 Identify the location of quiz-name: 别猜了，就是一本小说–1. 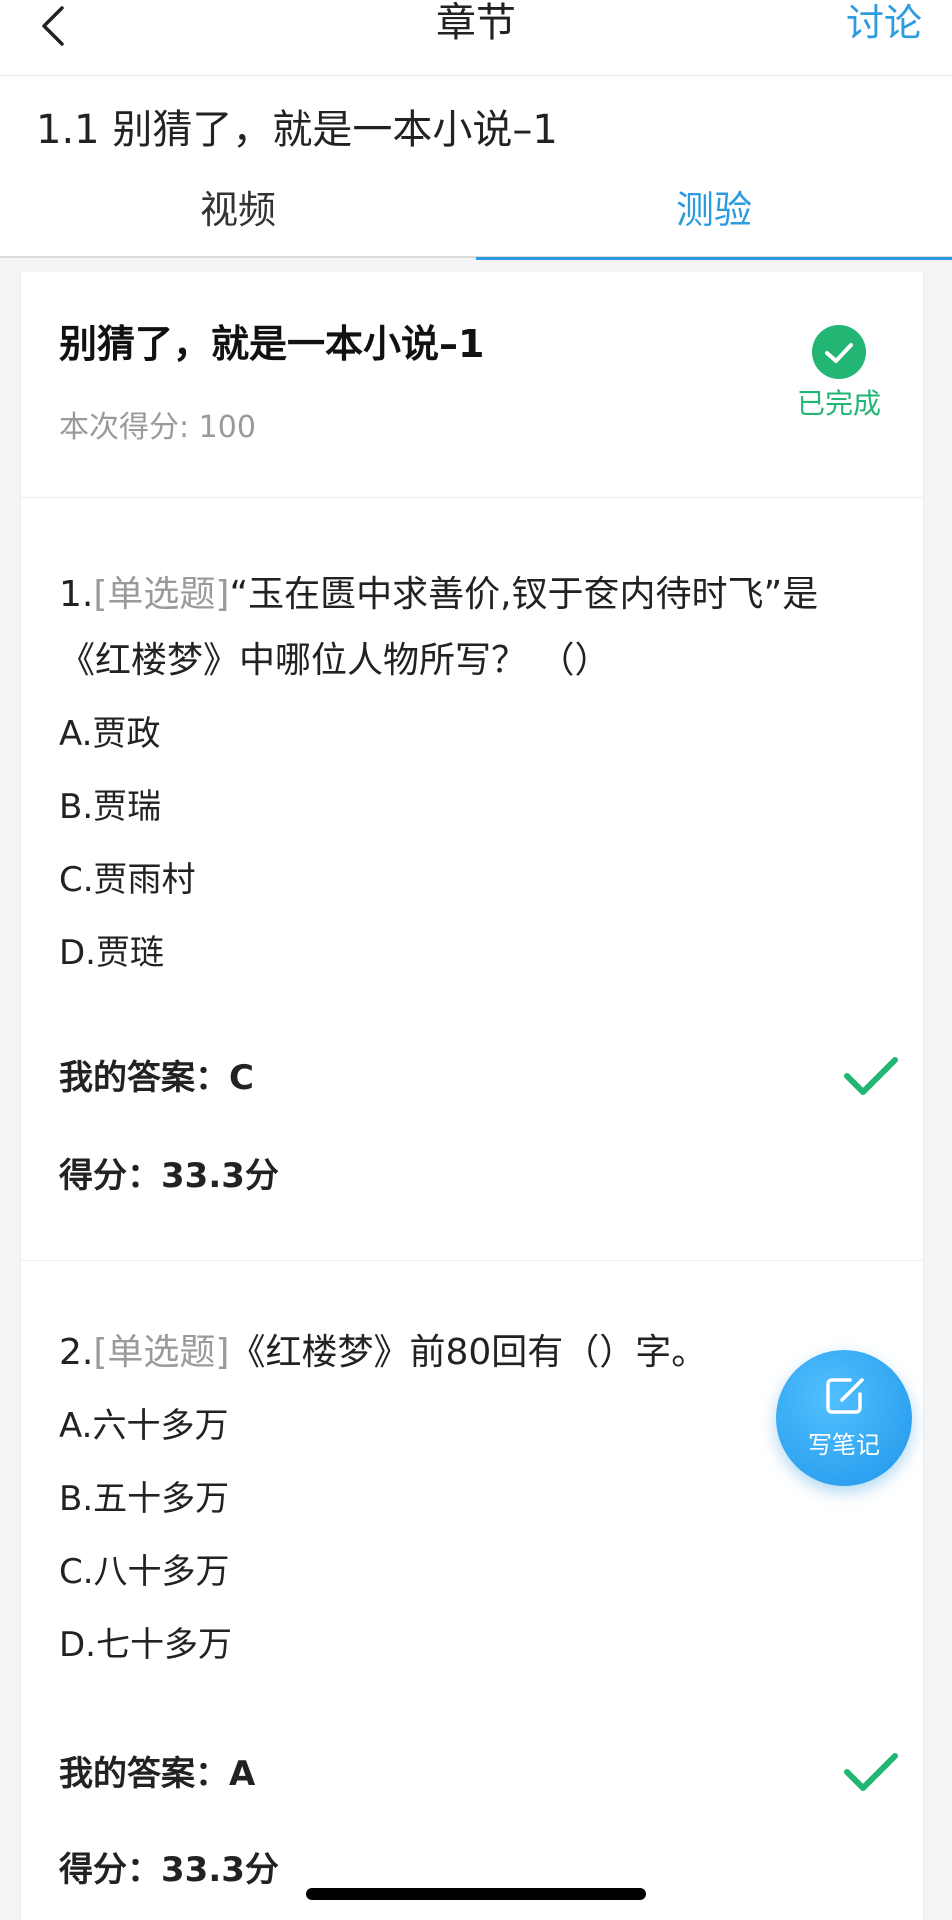
(272, 344).